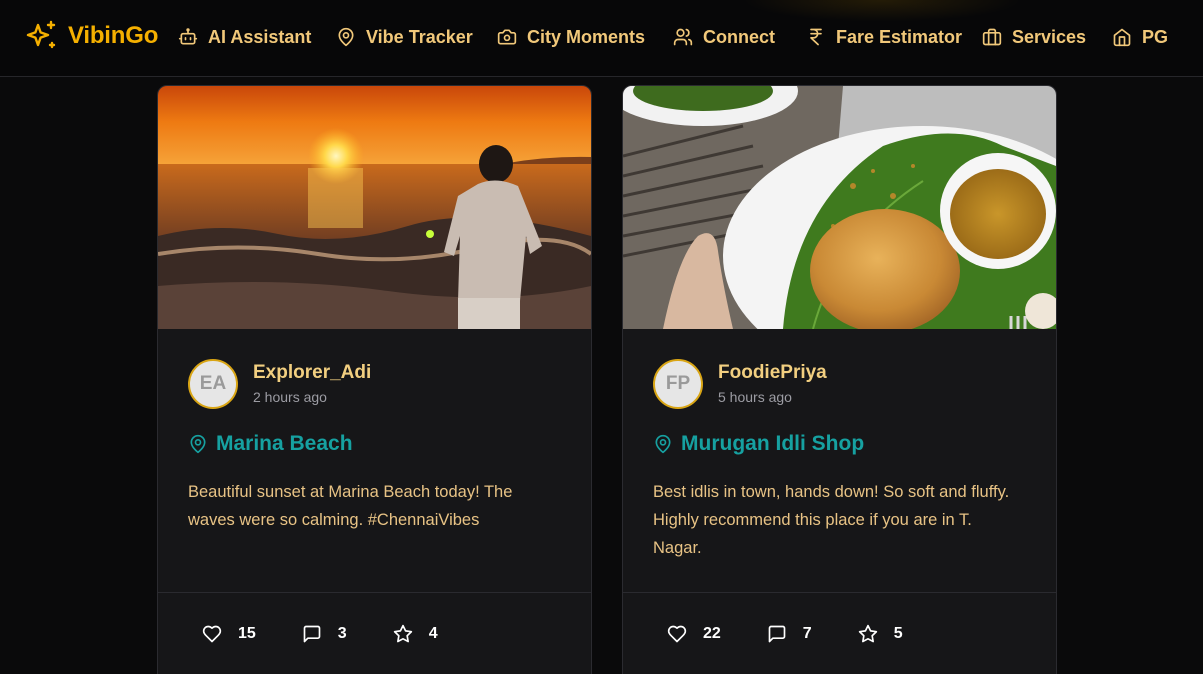  I want to click on star-count: 5, so click(898, 633).